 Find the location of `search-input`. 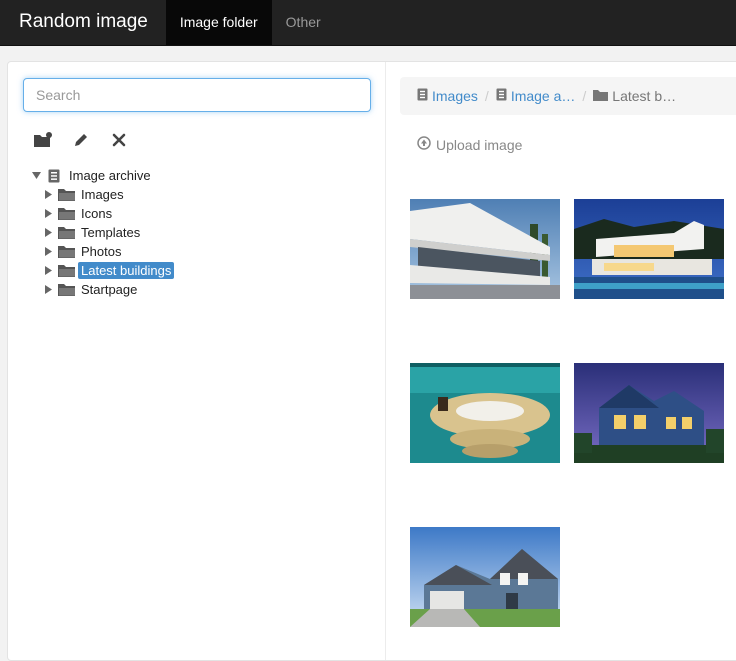

search-input is located at coordinates (197, 95).